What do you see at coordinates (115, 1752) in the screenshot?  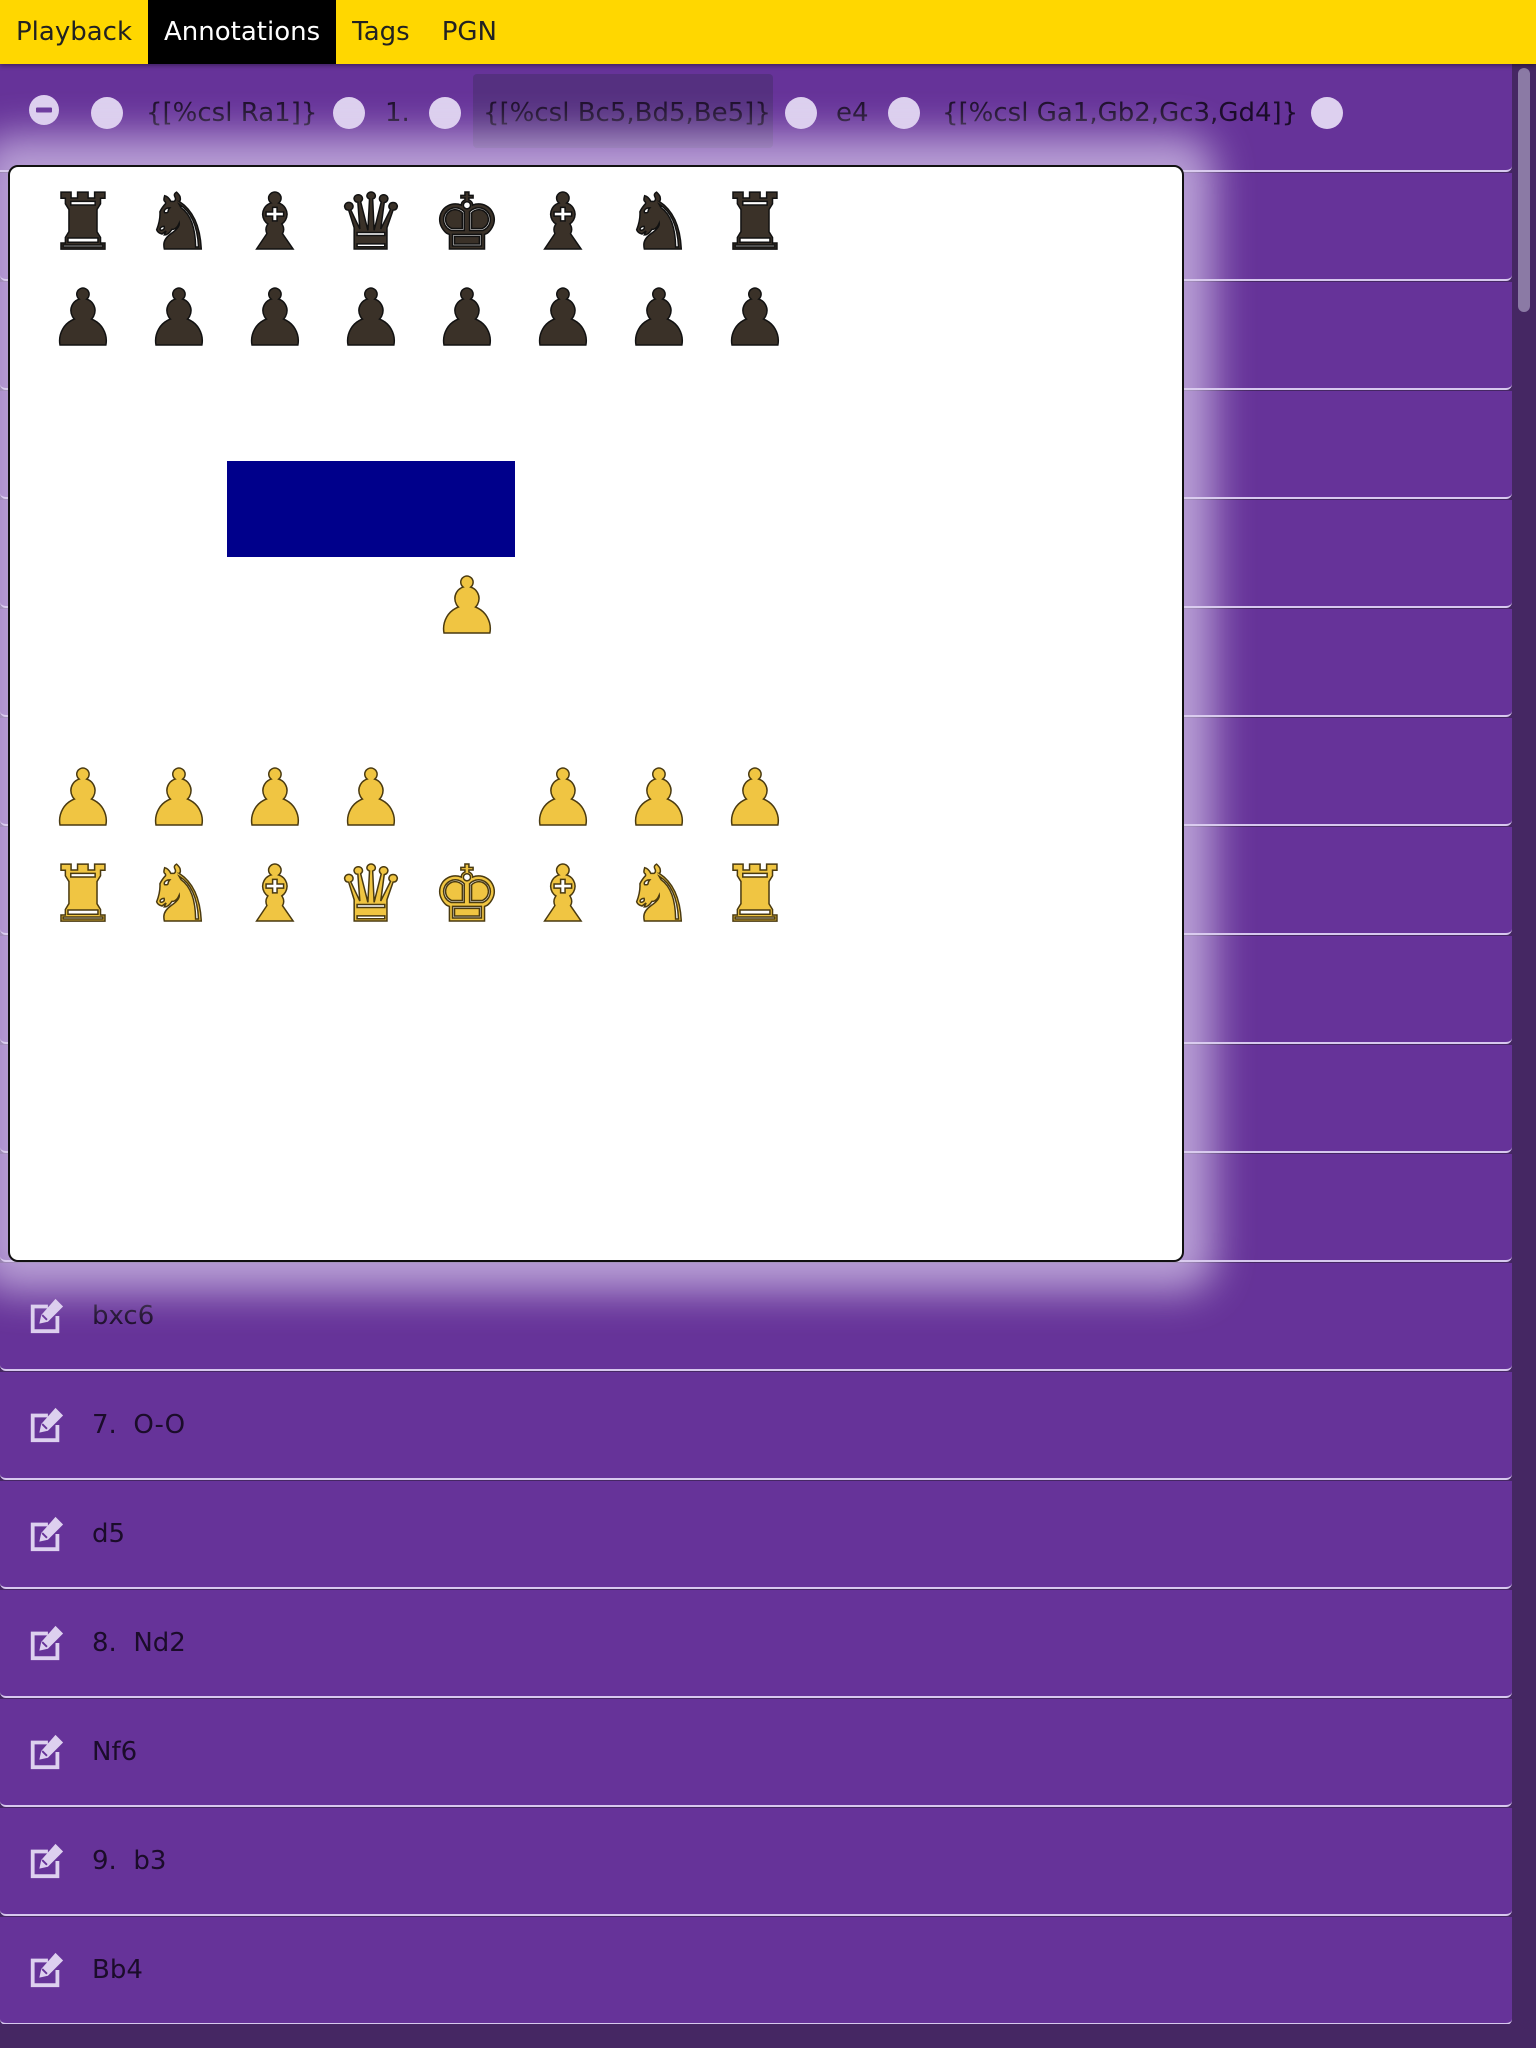 I see `move-label: Nf6` at bounding box center [115, 1752].